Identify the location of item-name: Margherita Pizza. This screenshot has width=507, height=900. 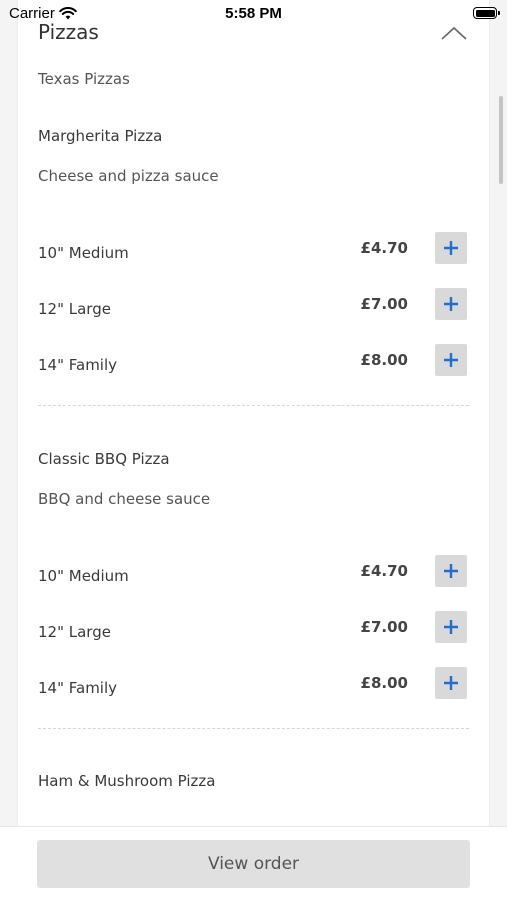
(100, 136).